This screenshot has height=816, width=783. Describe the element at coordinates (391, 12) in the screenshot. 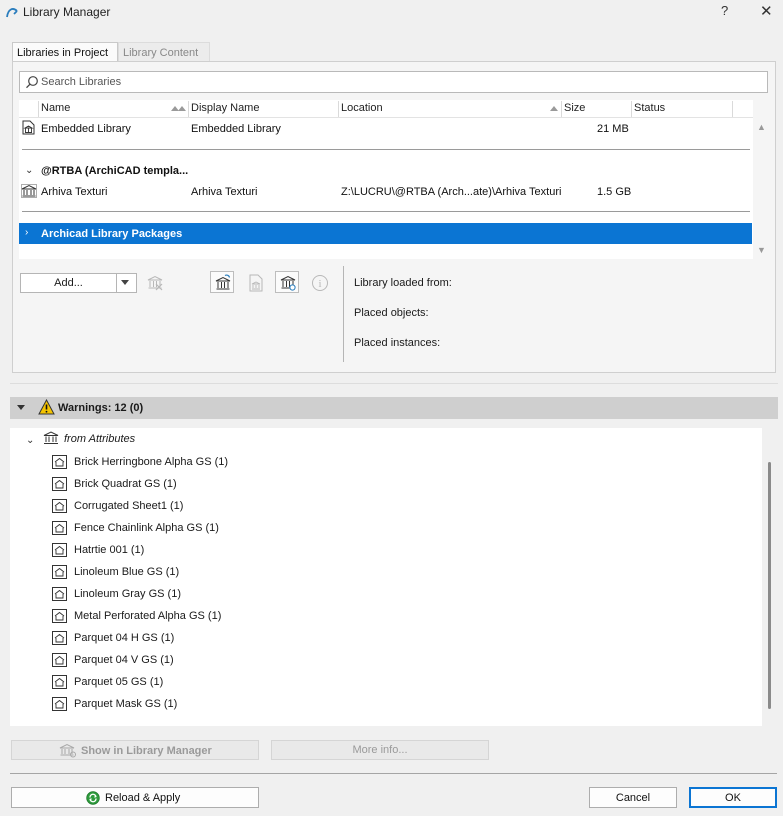

I see `title-bar` at that location.